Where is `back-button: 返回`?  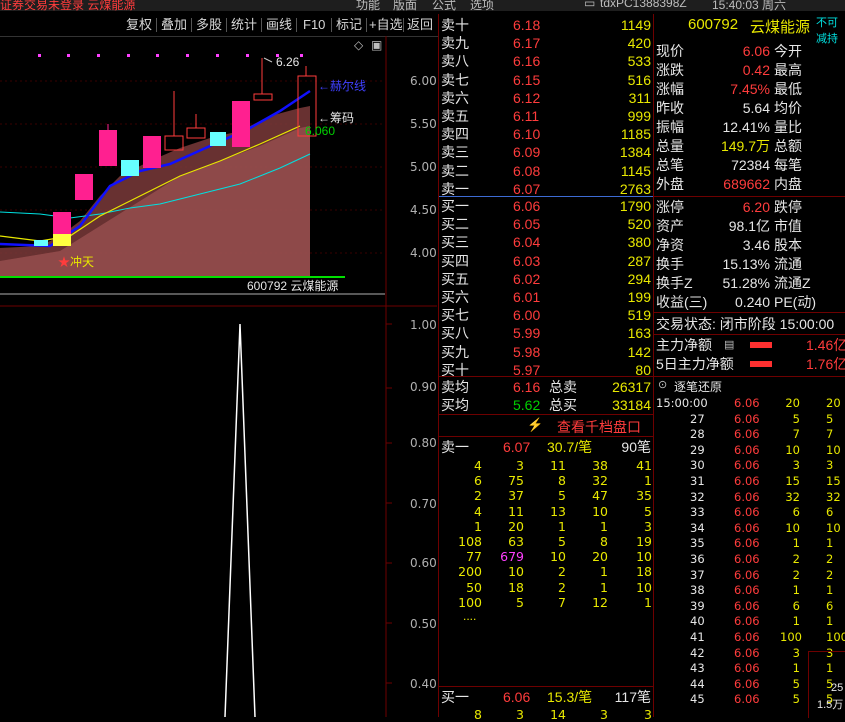
back-button: 返回 is located at coordinates (420, 25).